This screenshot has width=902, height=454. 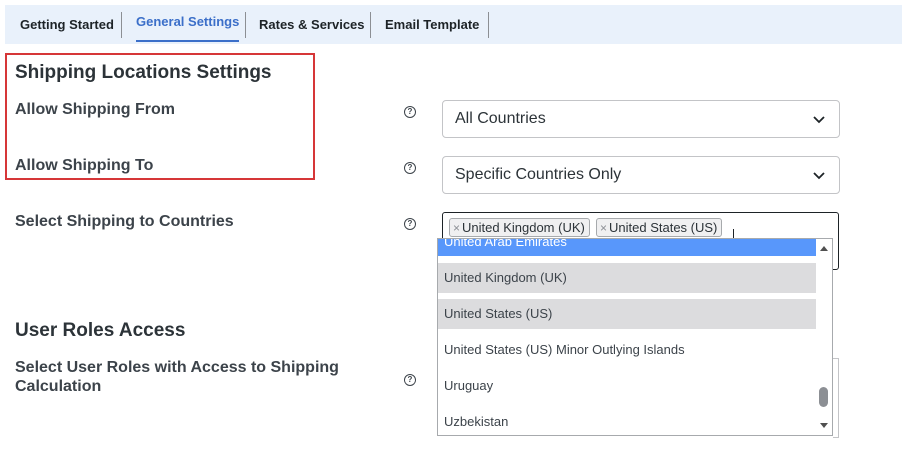 I want to click on tab-rates-services: Rates & Services, so click(x=312, y=24).